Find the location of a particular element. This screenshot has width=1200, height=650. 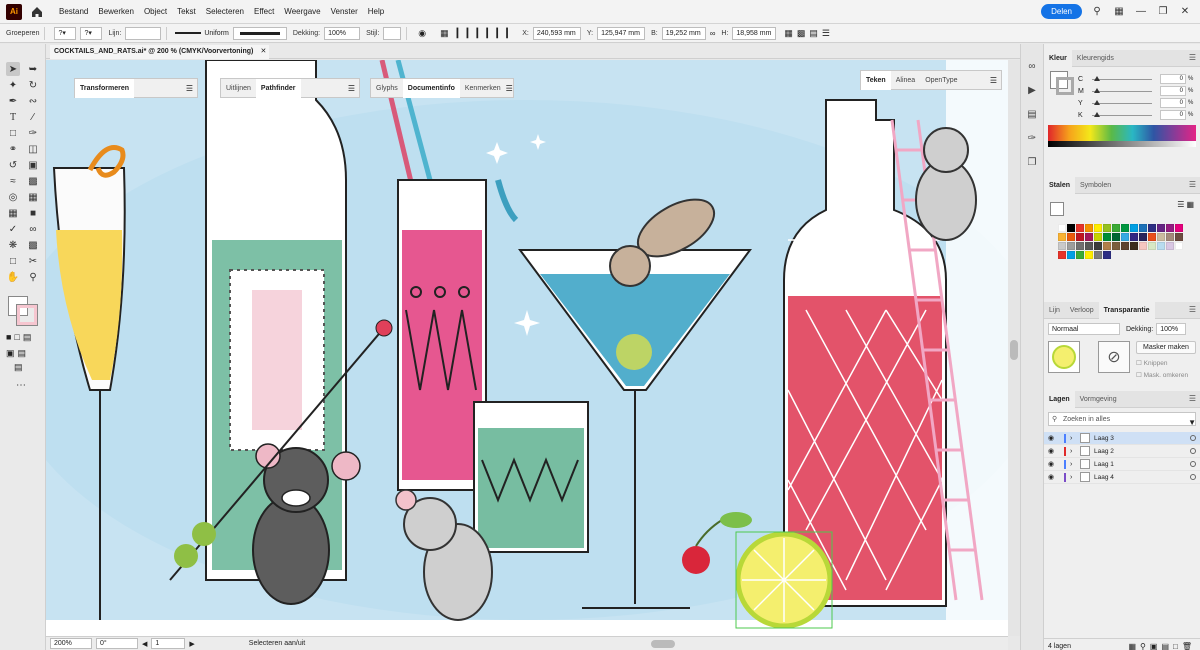

hand-tool-icon: ✋ is located at coordinates (13, 277).